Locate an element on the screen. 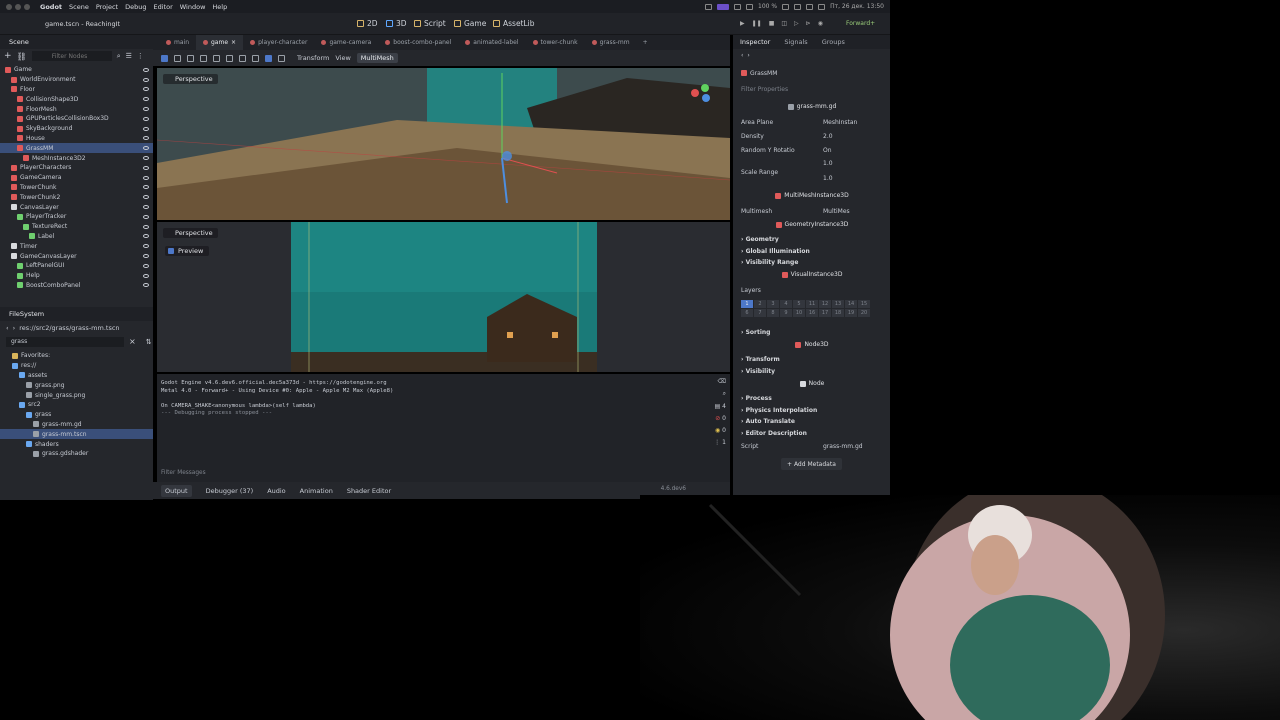 Image resolution: width=1280 pixels, height=720 pixels. section-transform: › Transform is located at coordinates (812, 359).